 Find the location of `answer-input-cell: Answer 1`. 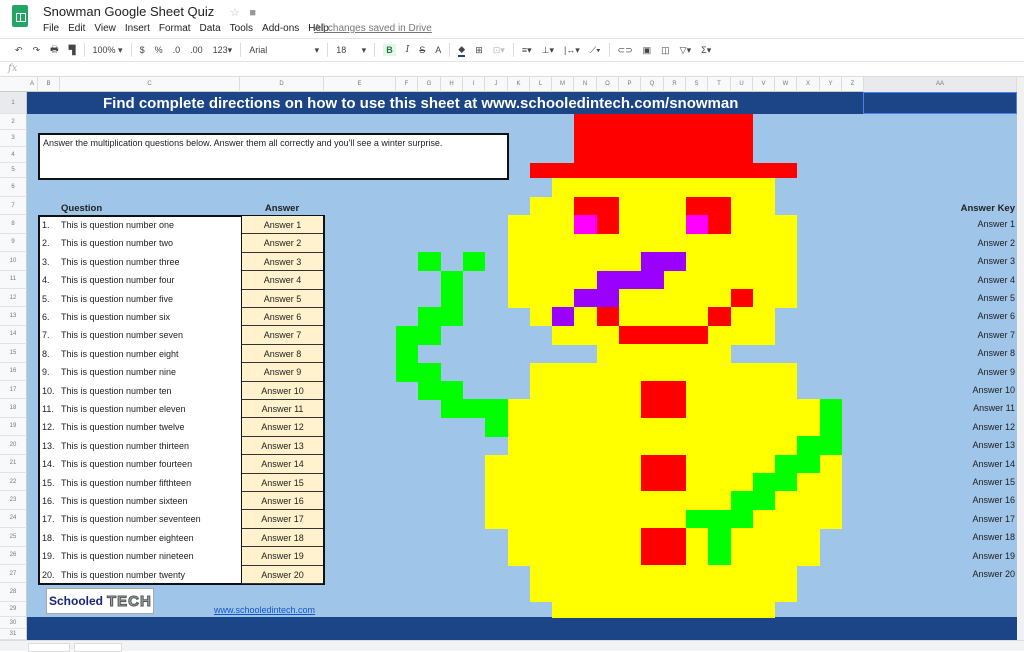

answer-input-cell: Answer 1 is located at coordinates (282, 225).